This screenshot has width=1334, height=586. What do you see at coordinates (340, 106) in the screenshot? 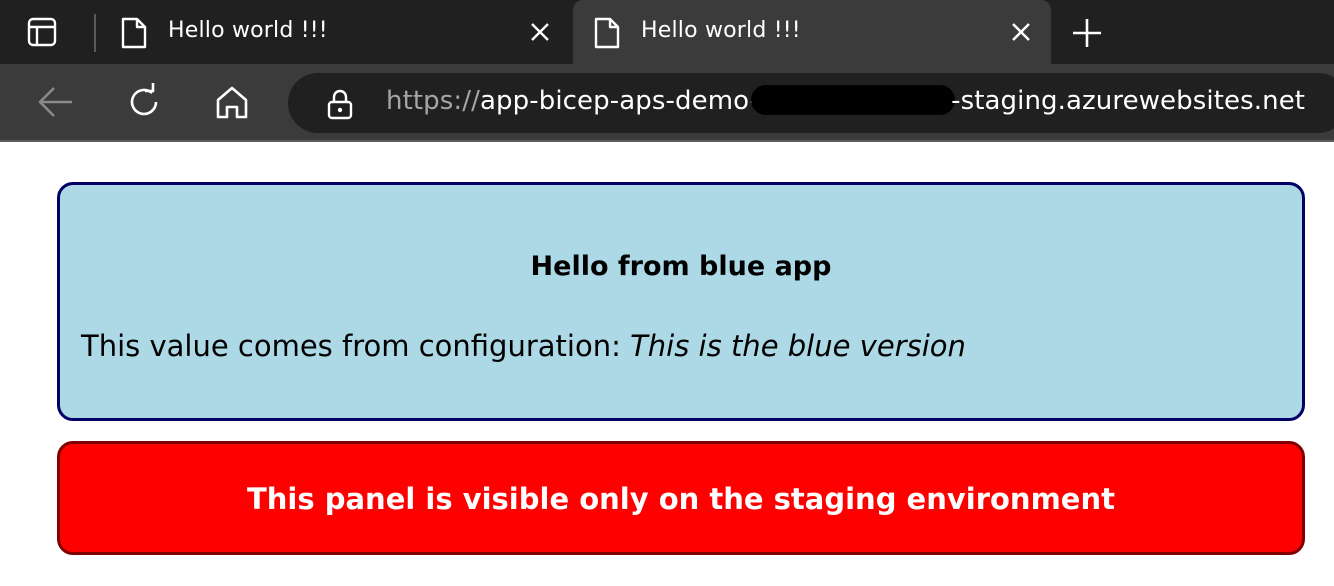
I see `lock-icon` at bounding box center [340, 106].